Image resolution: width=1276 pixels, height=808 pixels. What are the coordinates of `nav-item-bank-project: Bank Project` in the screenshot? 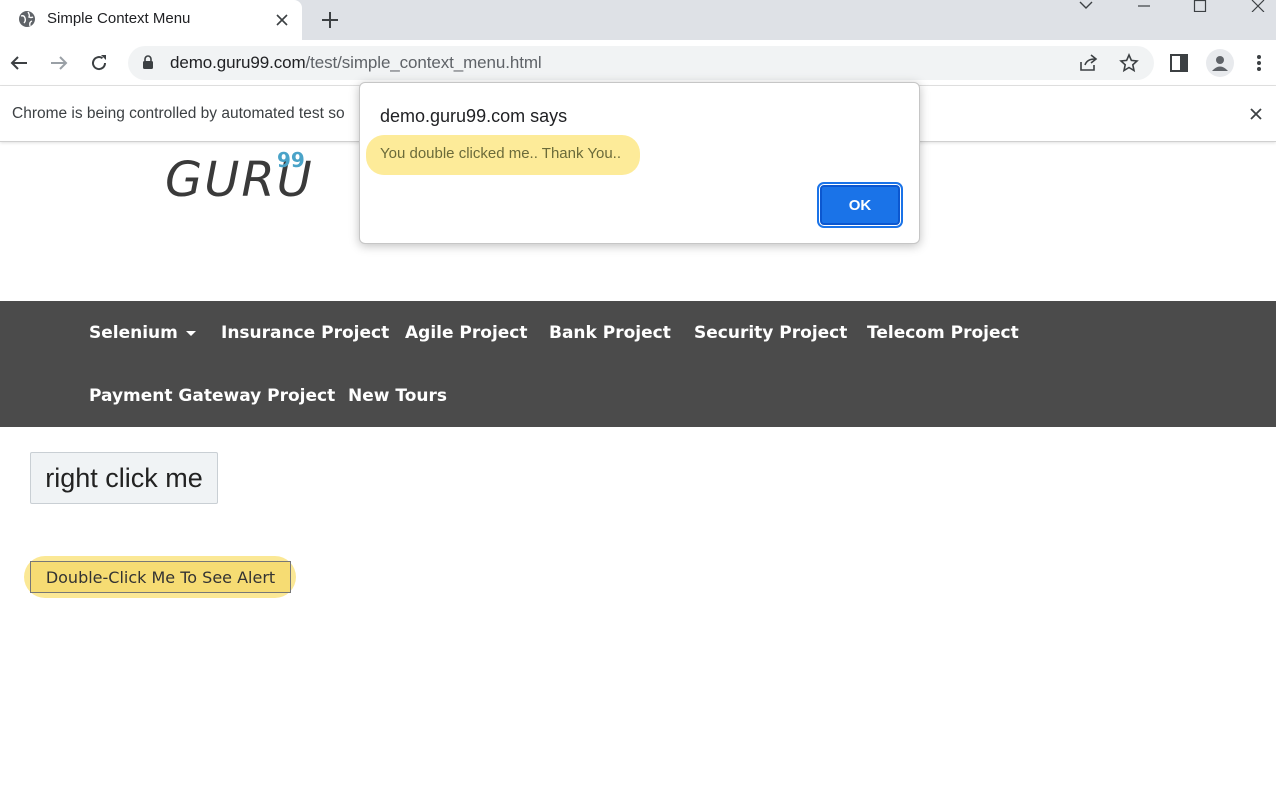 It's located at (610, 333).